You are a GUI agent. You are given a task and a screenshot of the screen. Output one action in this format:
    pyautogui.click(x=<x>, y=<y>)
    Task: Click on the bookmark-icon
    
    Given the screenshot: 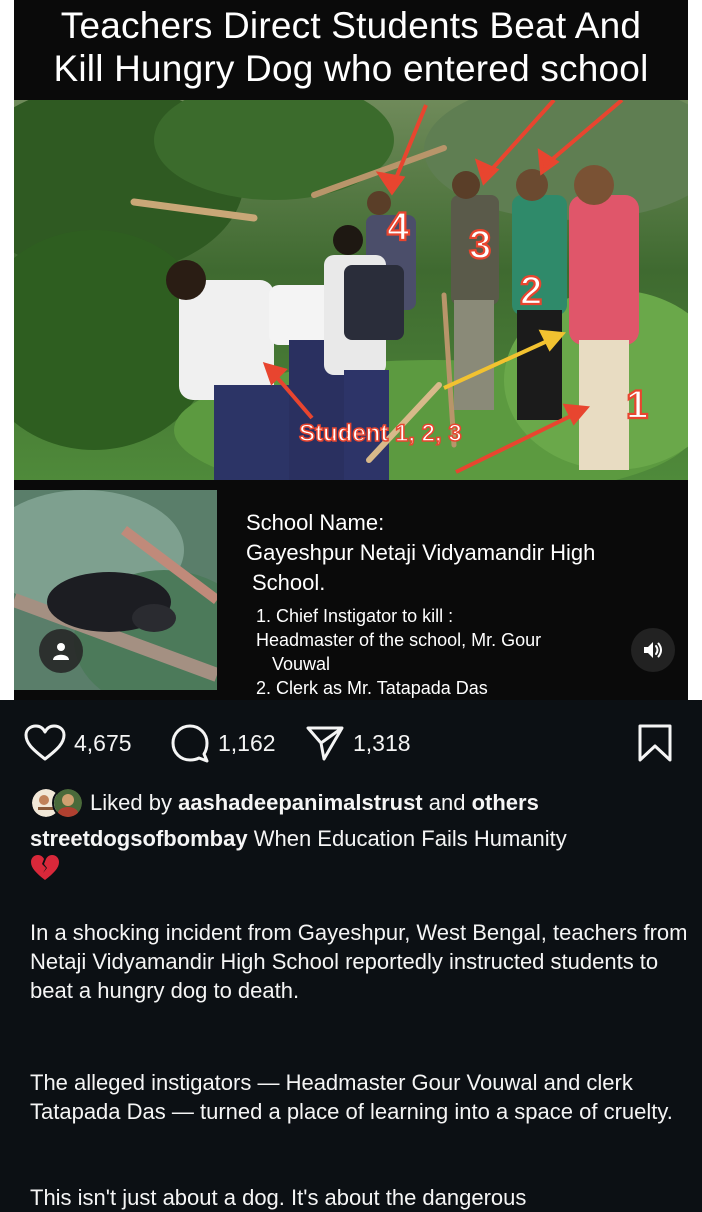 What is the action you would take?
    pyautogui.click(x=655, y=743)
    